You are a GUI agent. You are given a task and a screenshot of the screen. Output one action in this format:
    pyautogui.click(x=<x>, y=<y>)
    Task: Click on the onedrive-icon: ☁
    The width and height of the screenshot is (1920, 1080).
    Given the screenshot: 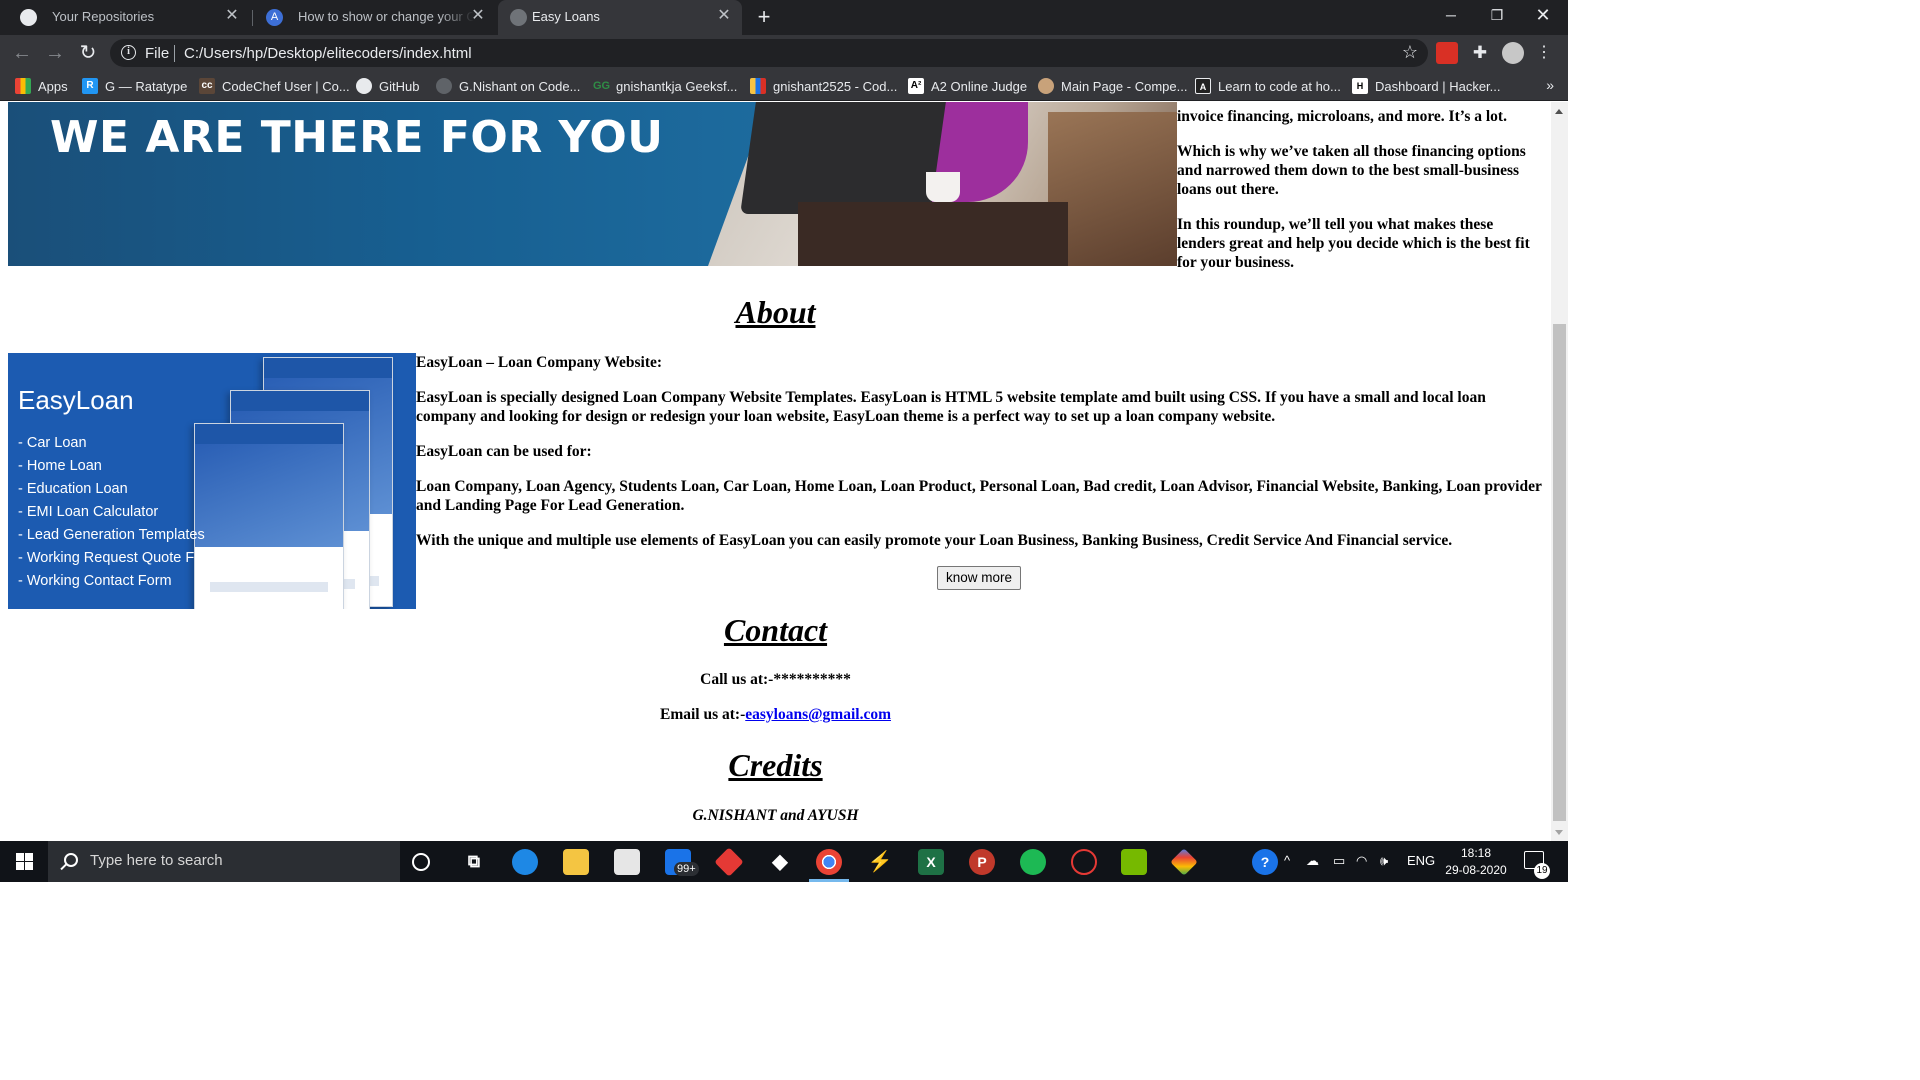 What is the action you would take?
    pyautogui.click(x=1312, y=861)
    